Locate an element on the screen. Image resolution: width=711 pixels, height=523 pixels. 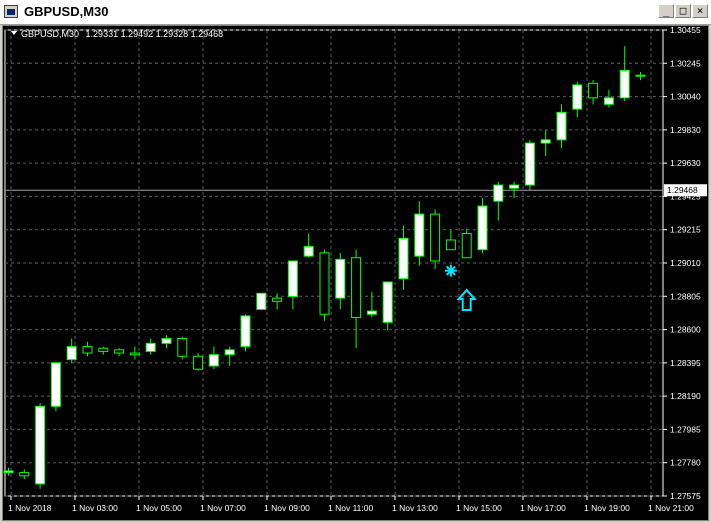
time-tick-label: 1 Nov 13:00 is located at coordinates (415, 508).